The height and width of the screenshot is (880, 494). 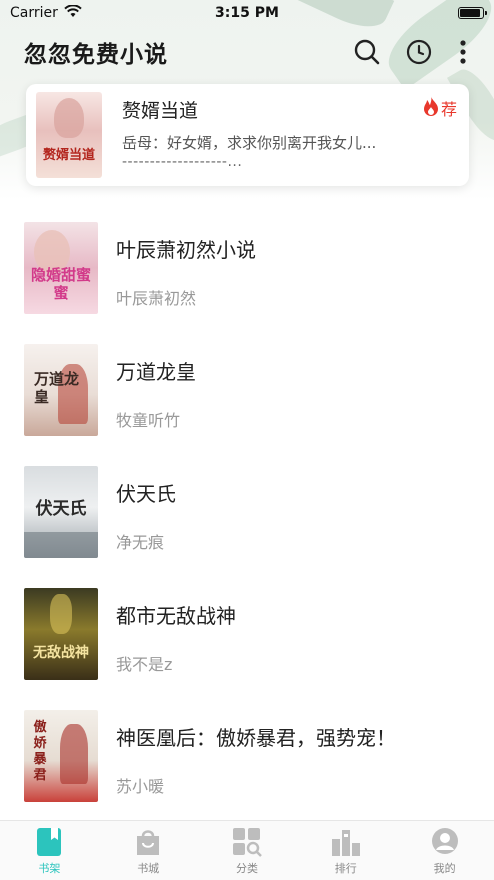 What do you see at coordinates (148, 420) in the screenshot?
I see `book-author: 牧童听竹` at bounding box center [148, 420].